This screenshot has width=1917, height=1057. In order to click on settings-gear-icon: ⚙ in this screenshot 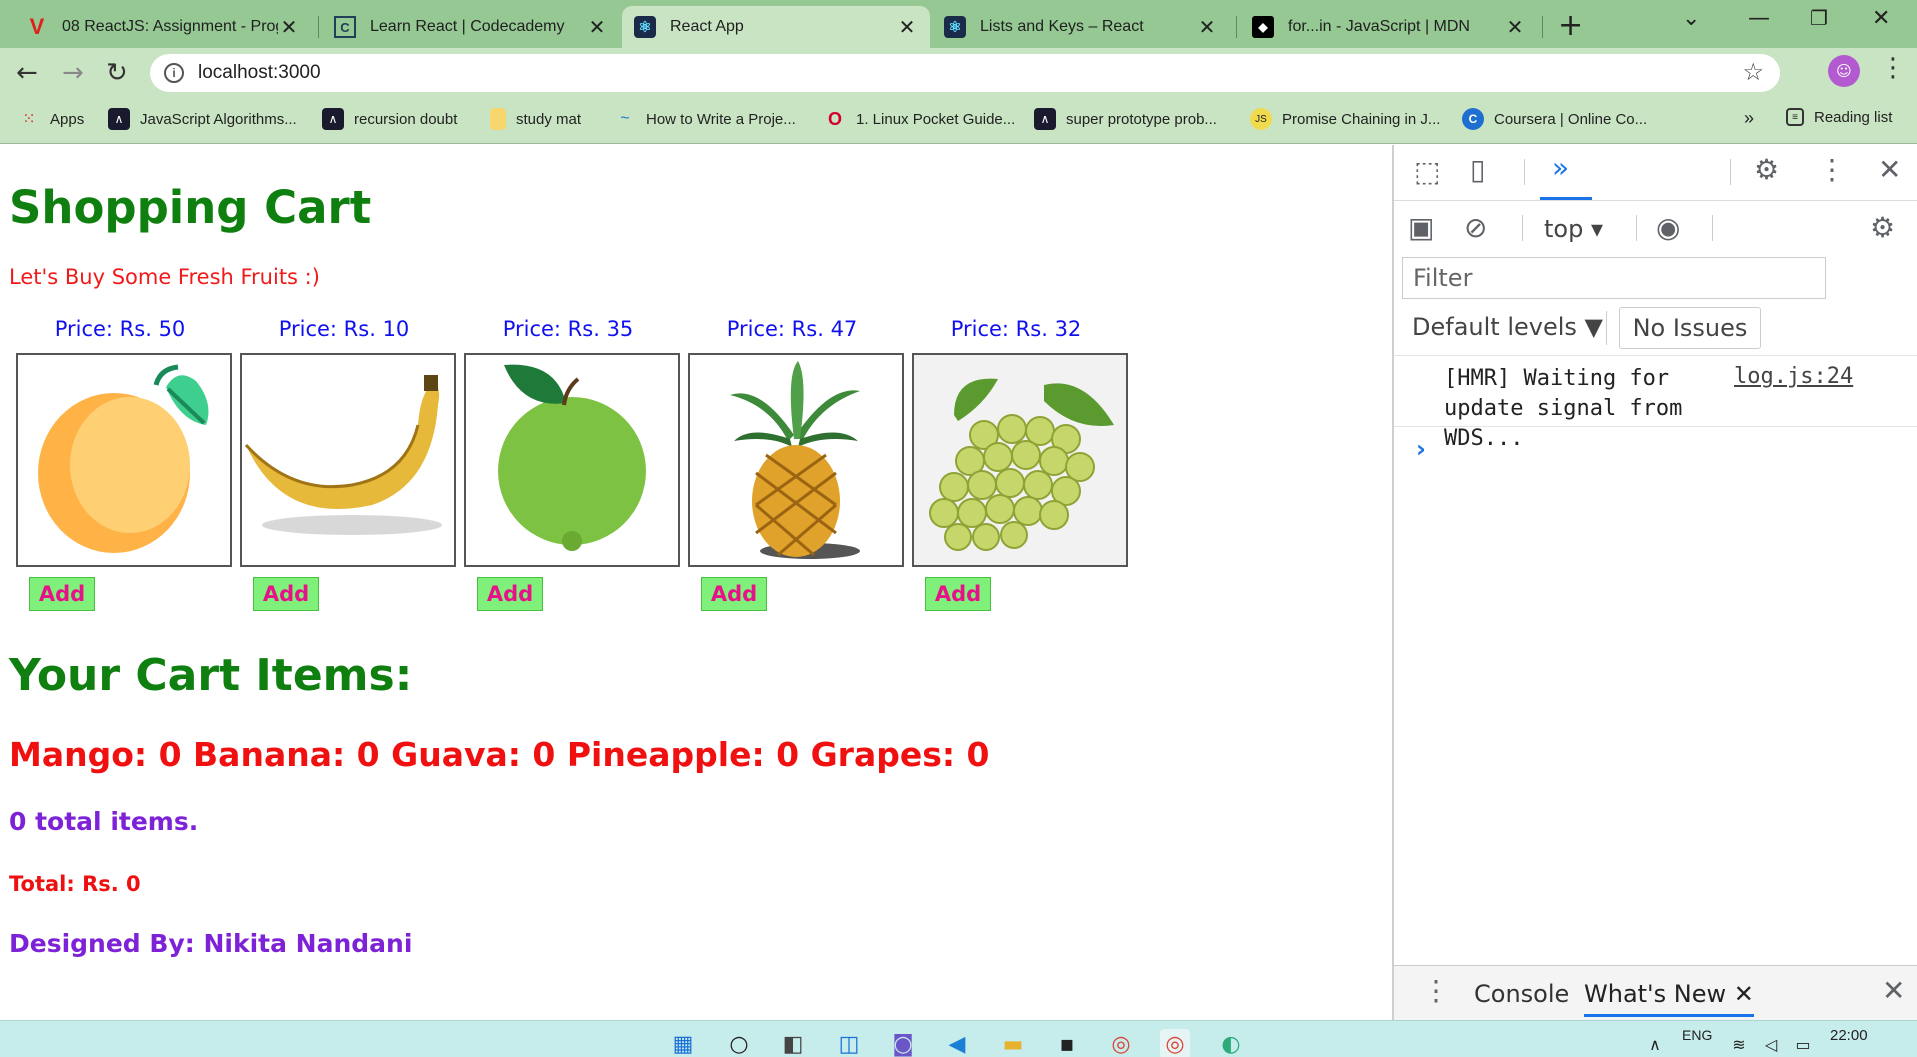, I will do `click(1766, 169)`.